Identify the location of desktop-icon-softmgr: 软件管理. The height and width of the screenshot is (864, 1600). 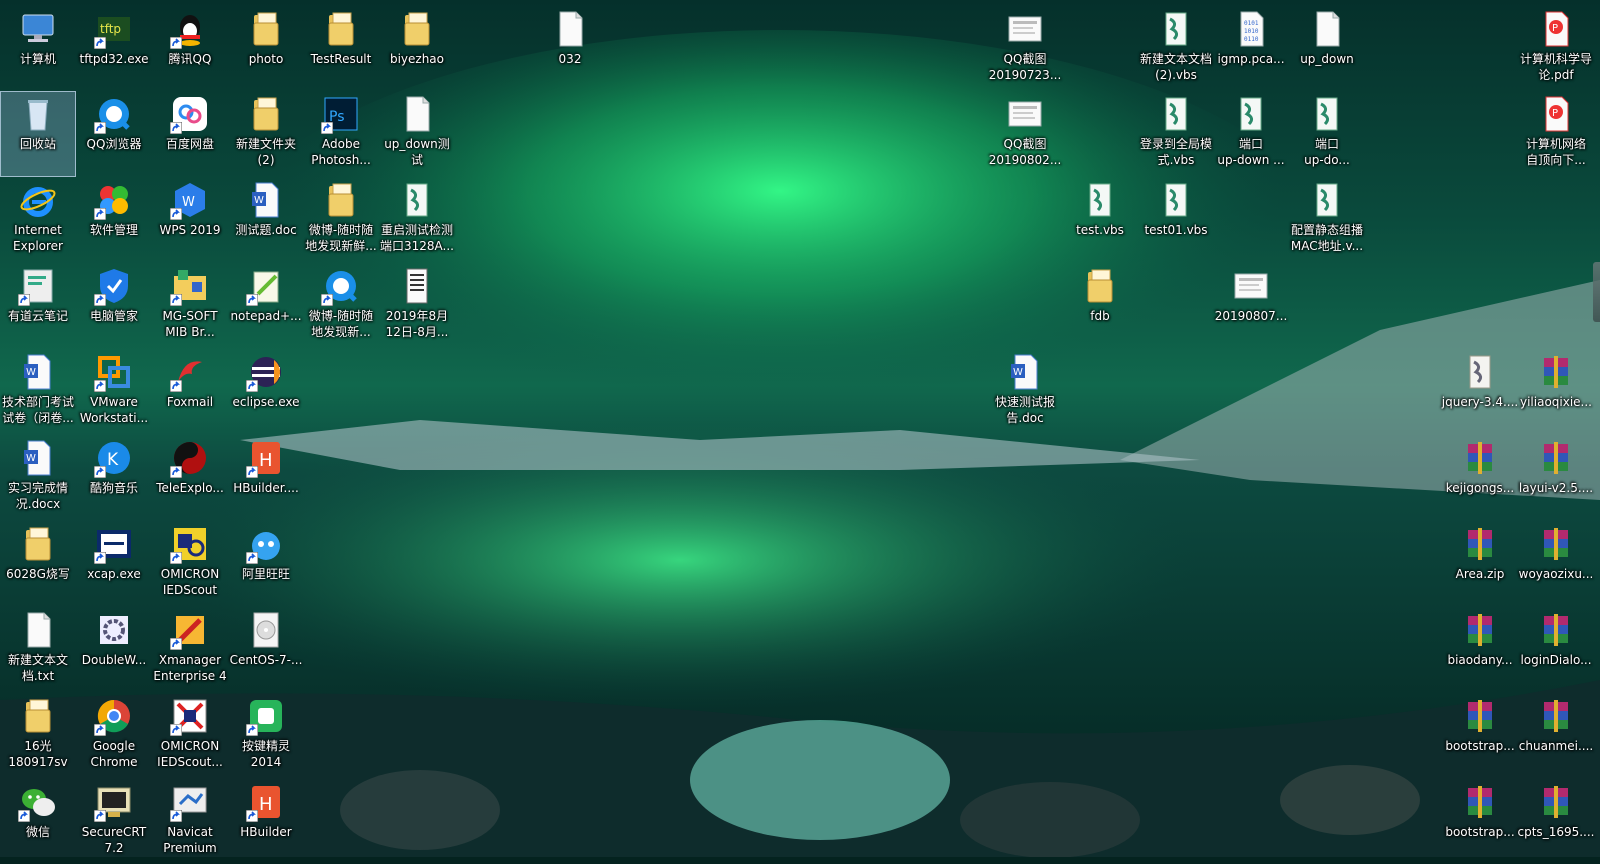
(114, 220).